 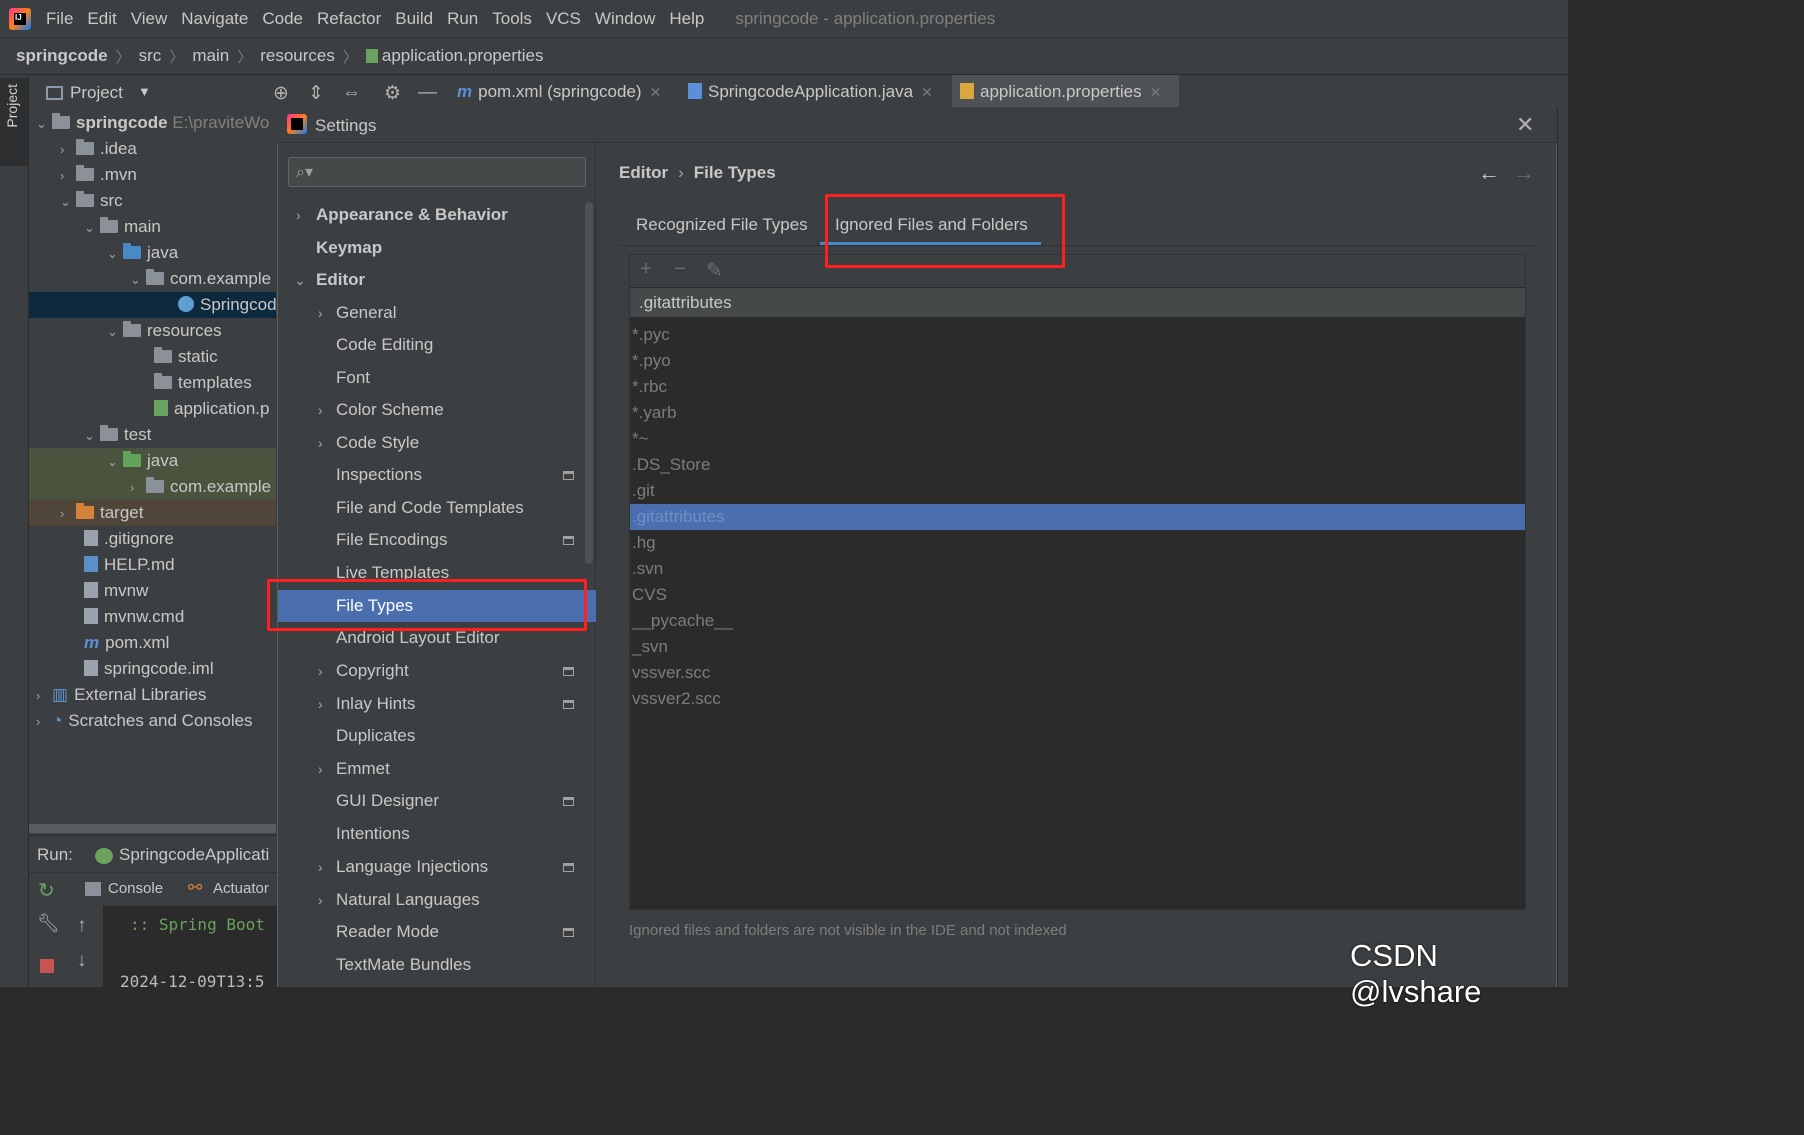 What do you see at coordinates (437, 968) in the screenshot?
I see `nav-textmate-bundles: TextMate Bundles` at bounding box center [437, 968].